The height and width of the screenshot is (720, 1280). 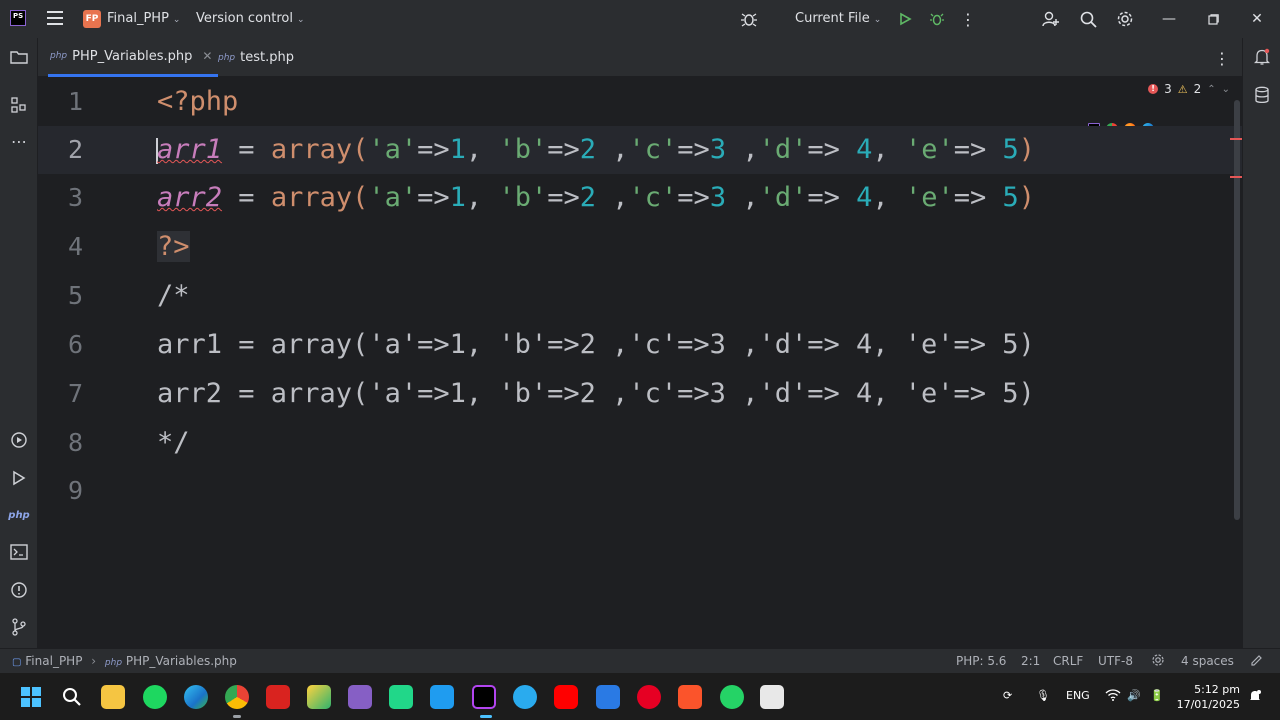 What do you see at coordinates (484, 697) in the screenshot?
I see `phpstorm-taskbar-icon` at bounding box center [484, 697].